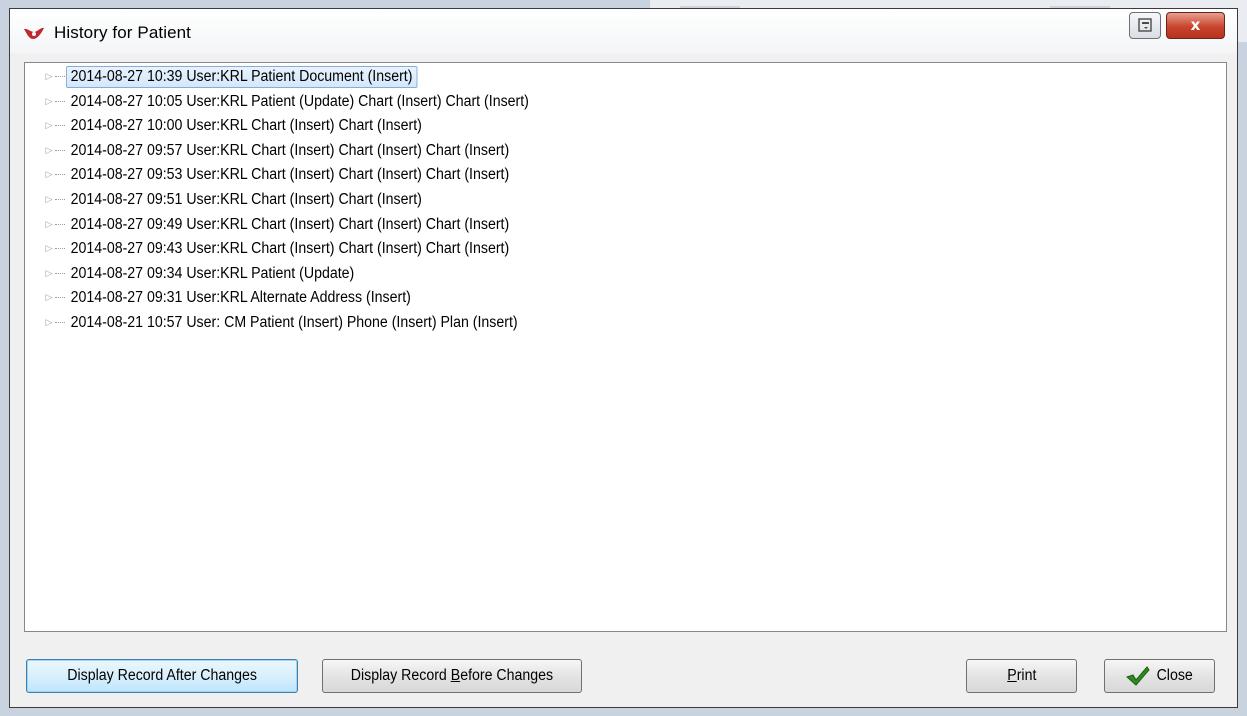  I want to click on display-record-after-button: Display Record After Changes, so click(162, 676).